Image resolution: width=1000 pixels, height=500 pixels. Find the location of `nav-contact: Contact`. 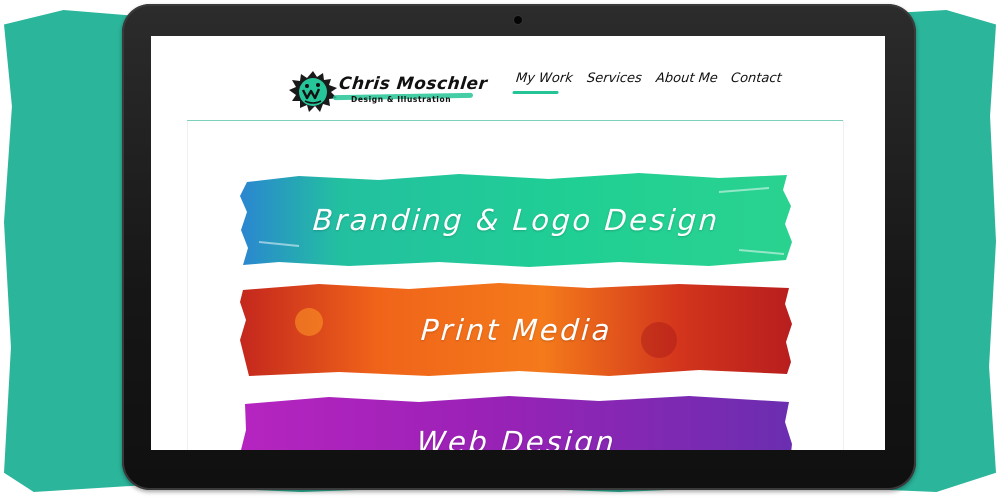

nav-contact: Contact is located at coordinates (757, 78).